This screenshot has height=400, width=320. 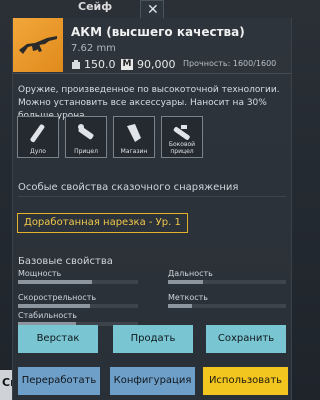 I want to click on header-divider, so click(x=152, y=73).